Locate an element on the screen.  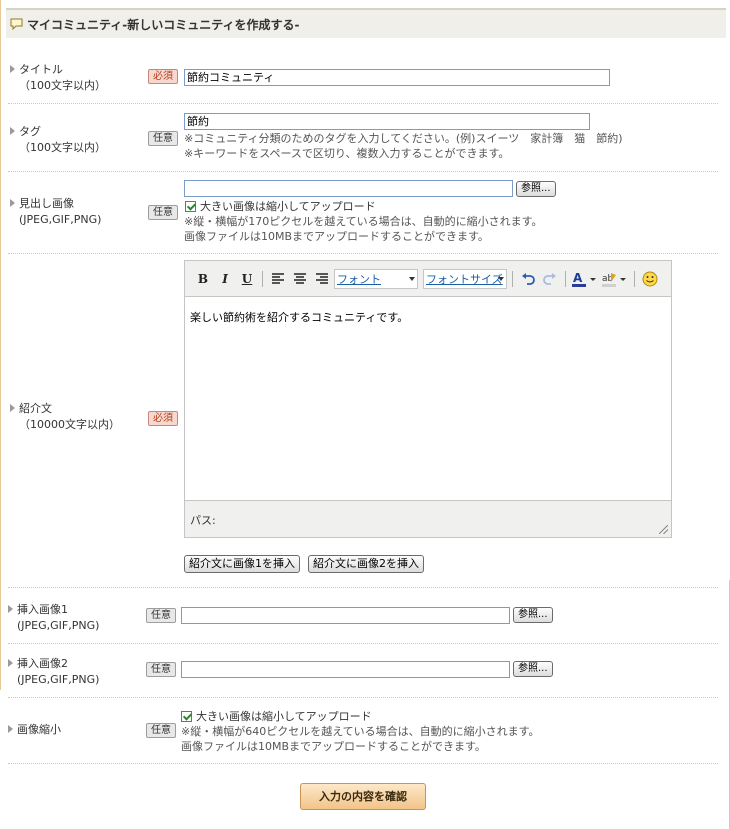
text-color-icon: A is located at coordinates (585, 279).